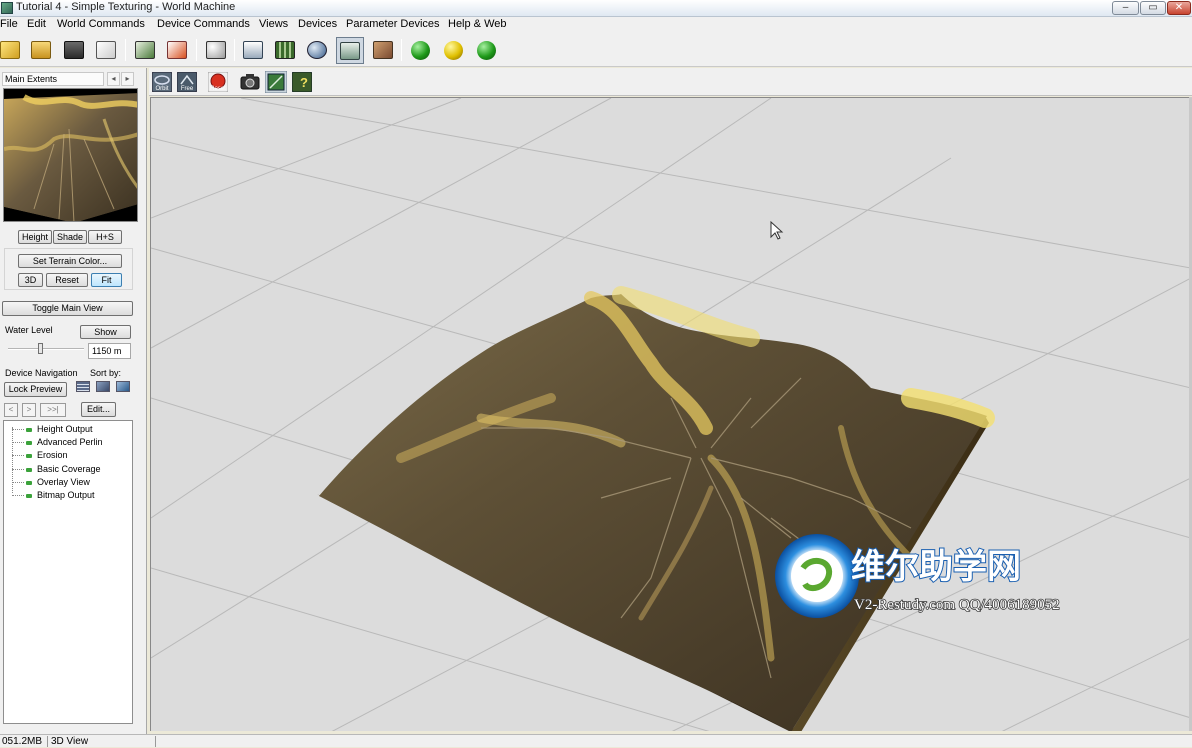 This screenshot has width=1192, height=748. Describe the element at coordinates (11, 410) in the screenshot. I see `nav-prev-button: <` at that location.